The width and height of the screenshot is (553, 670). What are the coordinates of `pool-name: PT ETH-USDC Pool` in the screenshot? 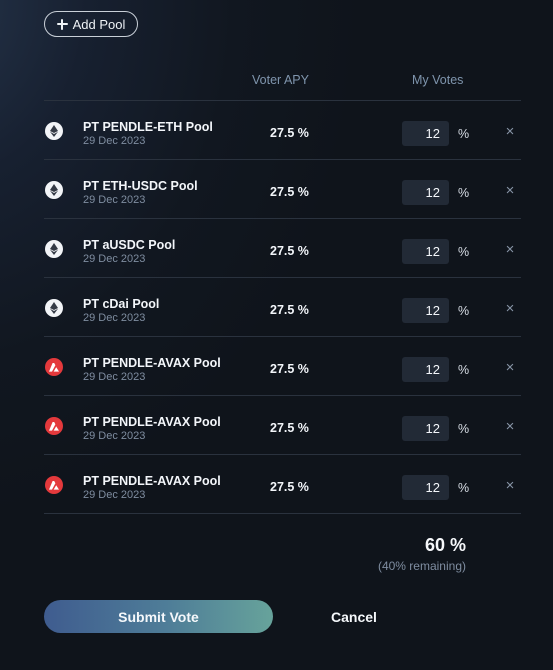 It's located at (140, 186).